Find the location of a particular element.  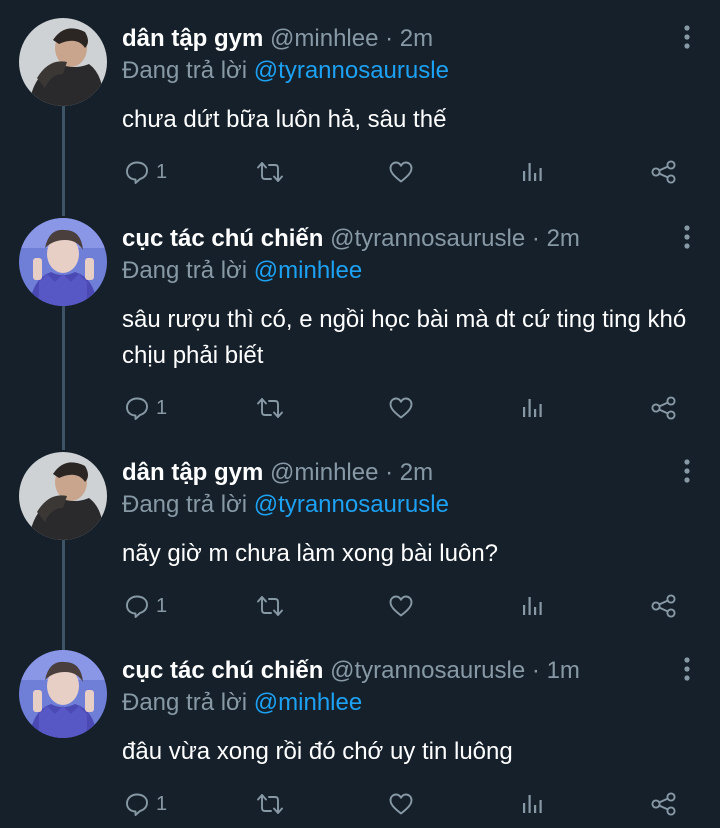

tweet-text: đâu vừa xong rồi đó chớ uy tin luông is located at coordinates (317, 751).